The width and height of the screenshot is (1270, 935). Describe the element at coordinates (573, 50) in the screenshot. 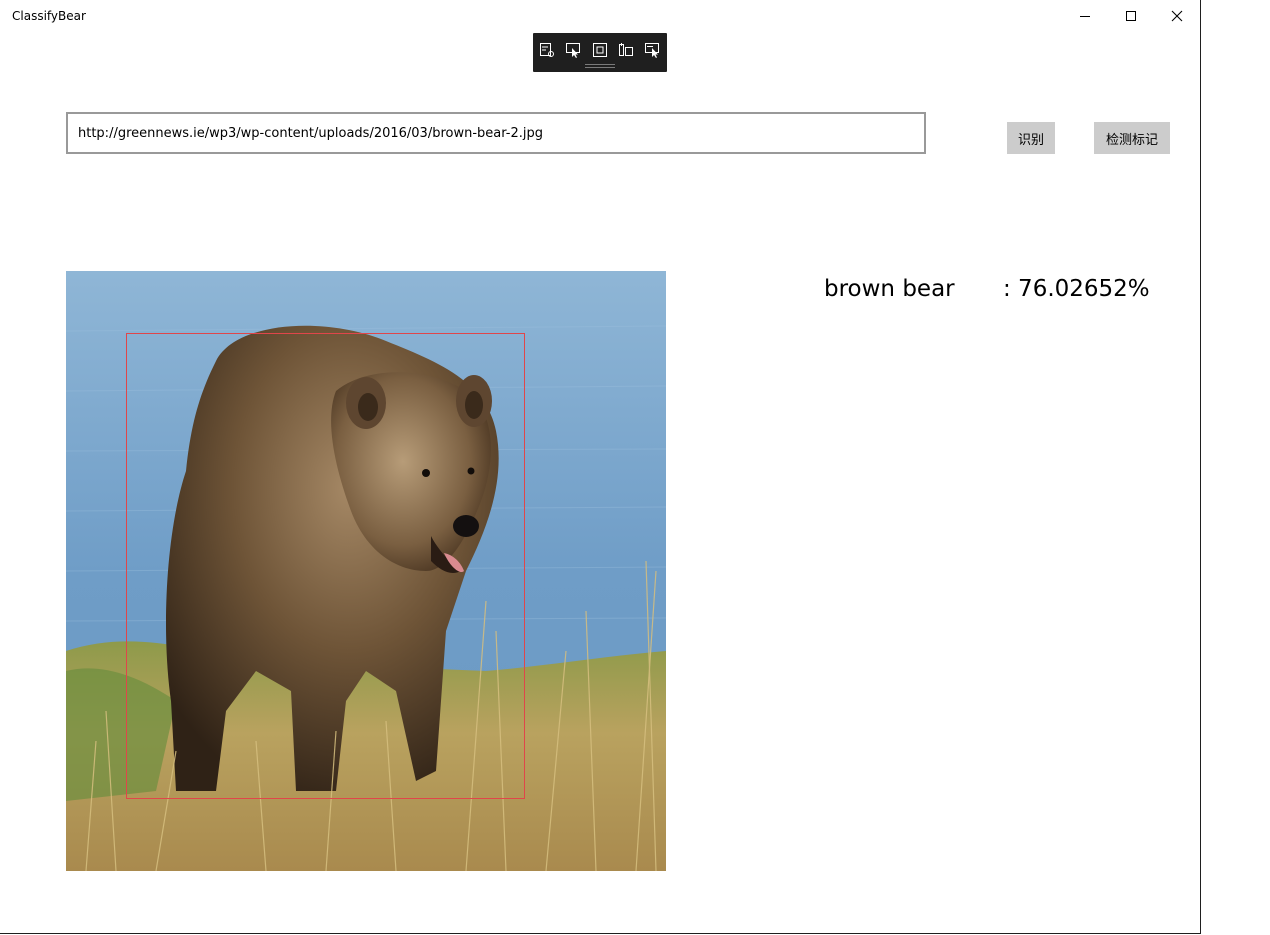

I see `select-element-icon` at that location.